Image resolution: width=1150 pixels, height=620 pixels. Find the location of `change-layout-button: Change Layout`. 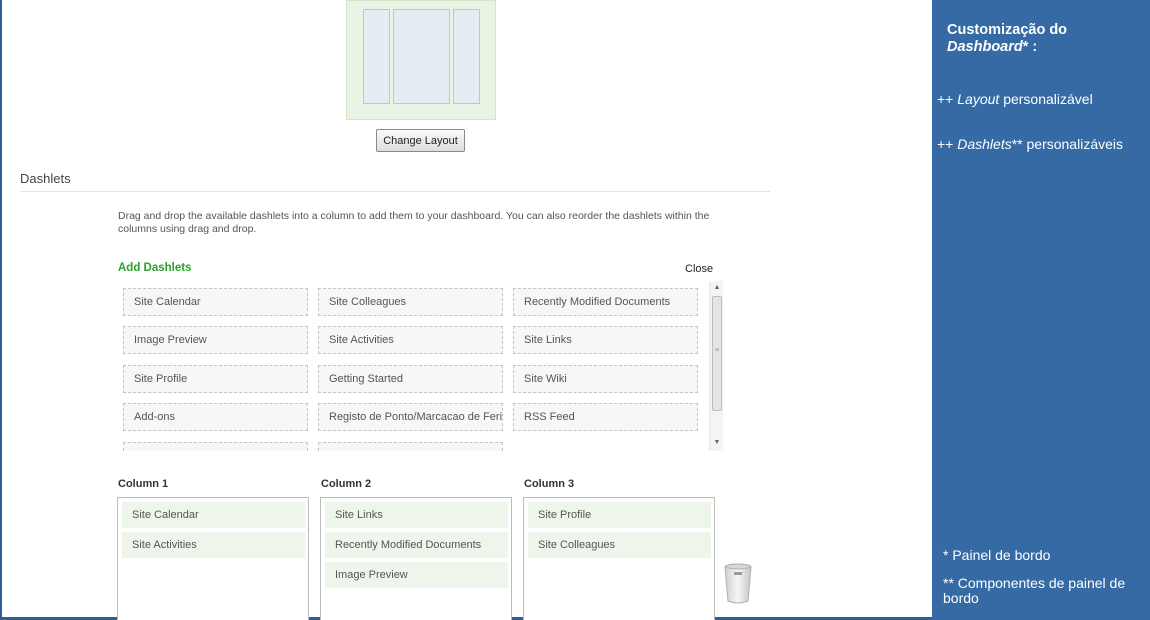

change-layout-button: Change Layout is located at coordinates (420, 140).